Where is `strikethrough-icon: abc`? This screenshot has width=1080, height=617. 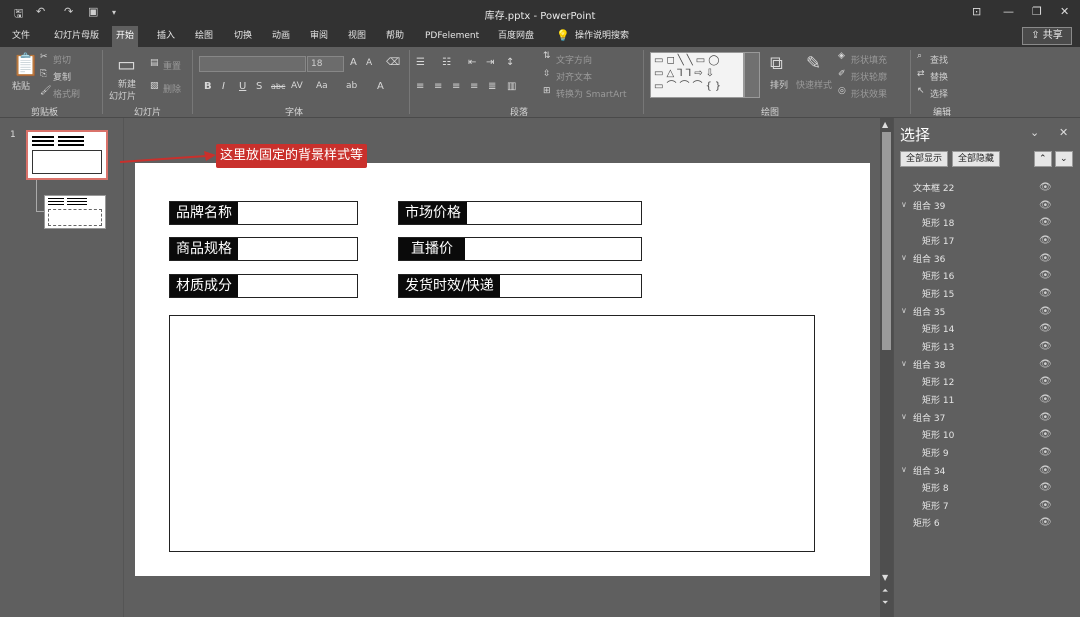 strikethrough-icon: abc is located at coordinates (278, 86).